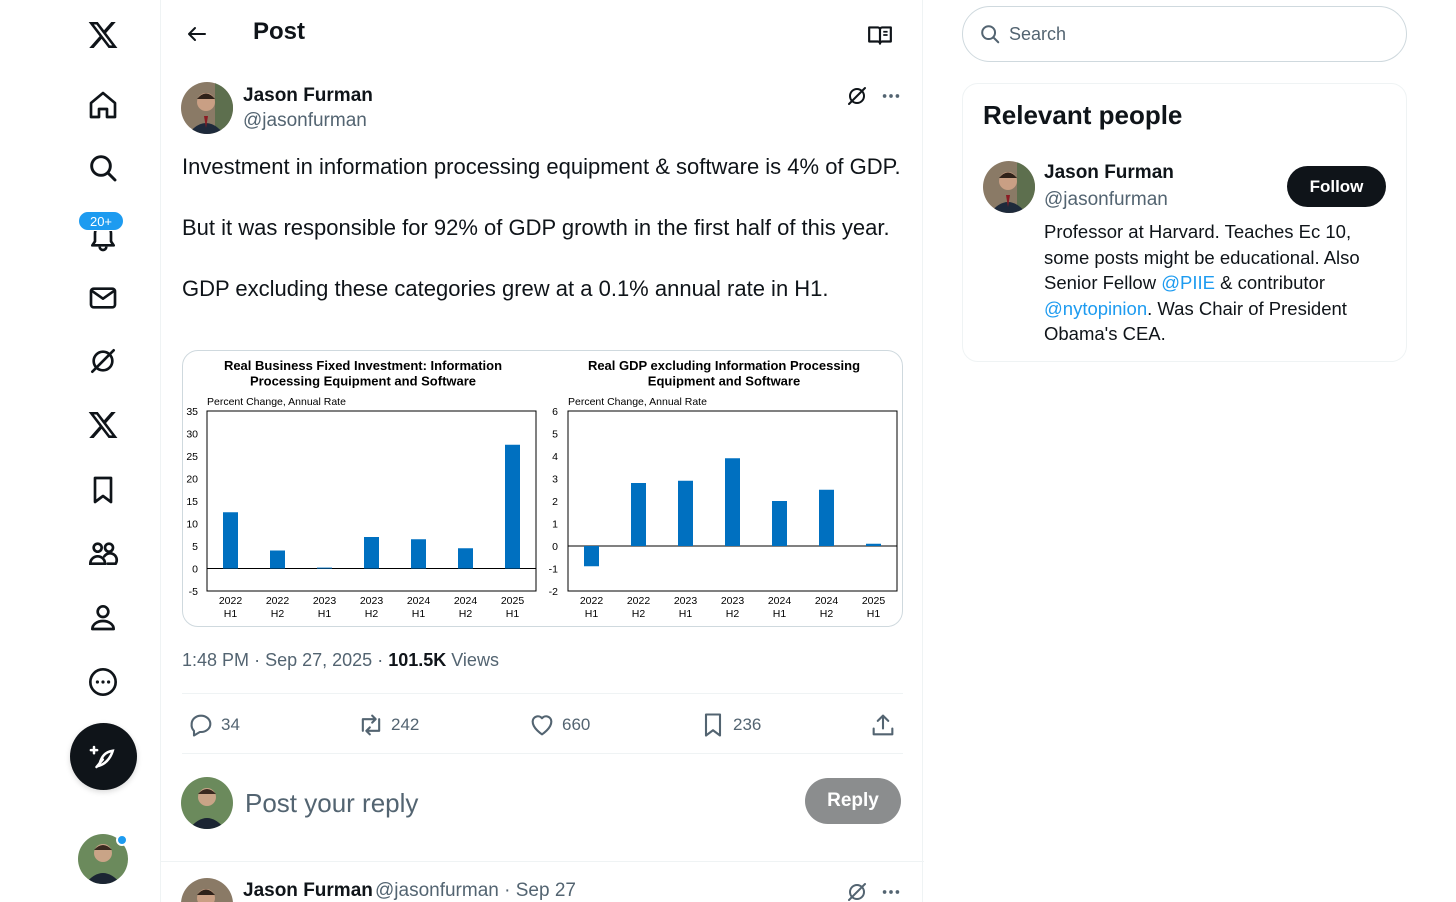 The width and height of the screenshot is (1456, 902). I want to click on chart-y-axis-label: Percent Change, Annual Rate, so click(276, 402).